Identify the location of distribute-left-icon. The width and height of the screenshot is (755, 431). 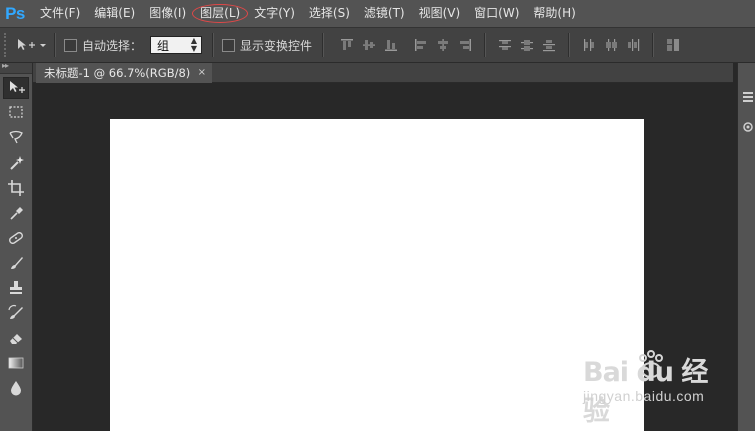
(589, 45).